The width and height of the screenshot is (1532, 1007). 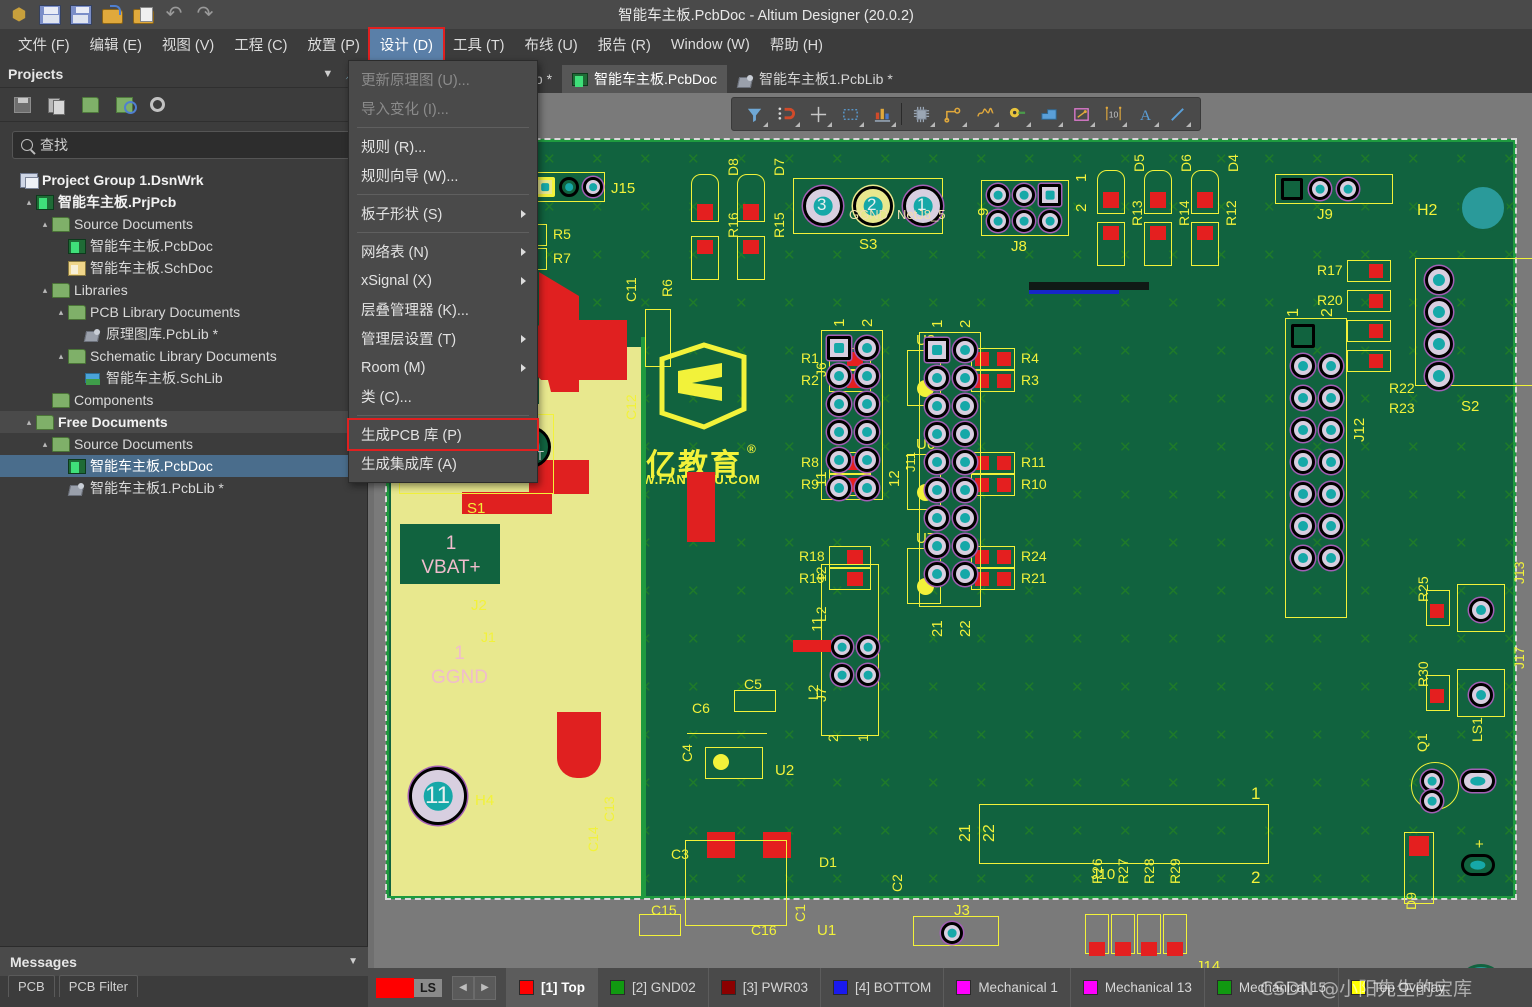 I want to click on component-outline-C6, so click(x=727, y=724).